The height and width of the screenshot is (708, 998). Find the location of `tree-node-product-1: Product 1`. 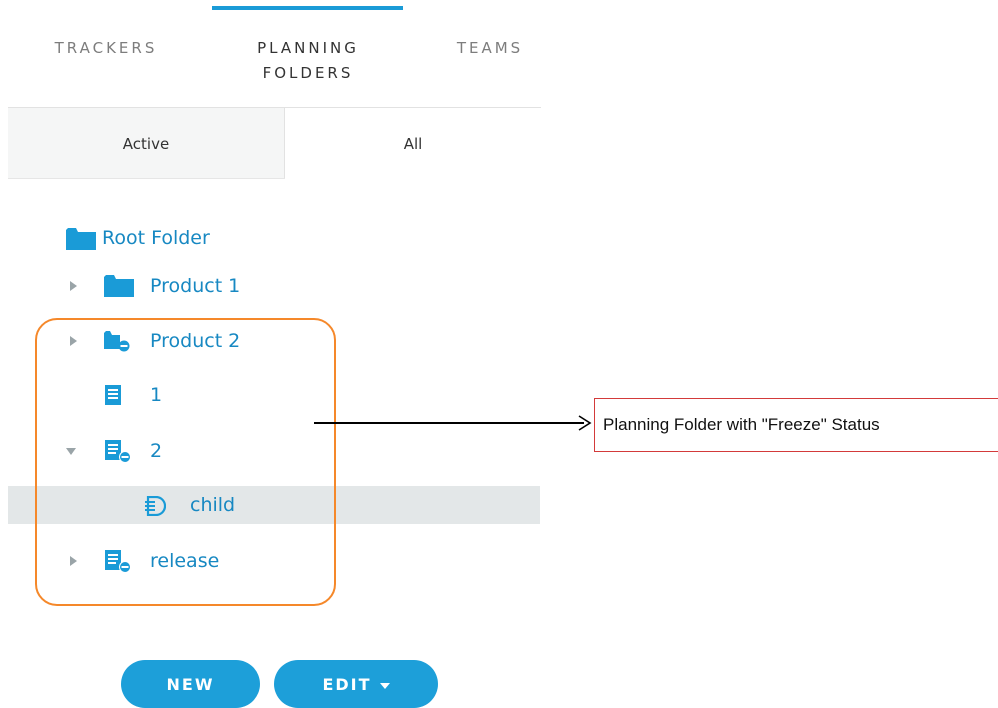

tree-node-product-1: Product 1 is located at coordinates (270, 286).